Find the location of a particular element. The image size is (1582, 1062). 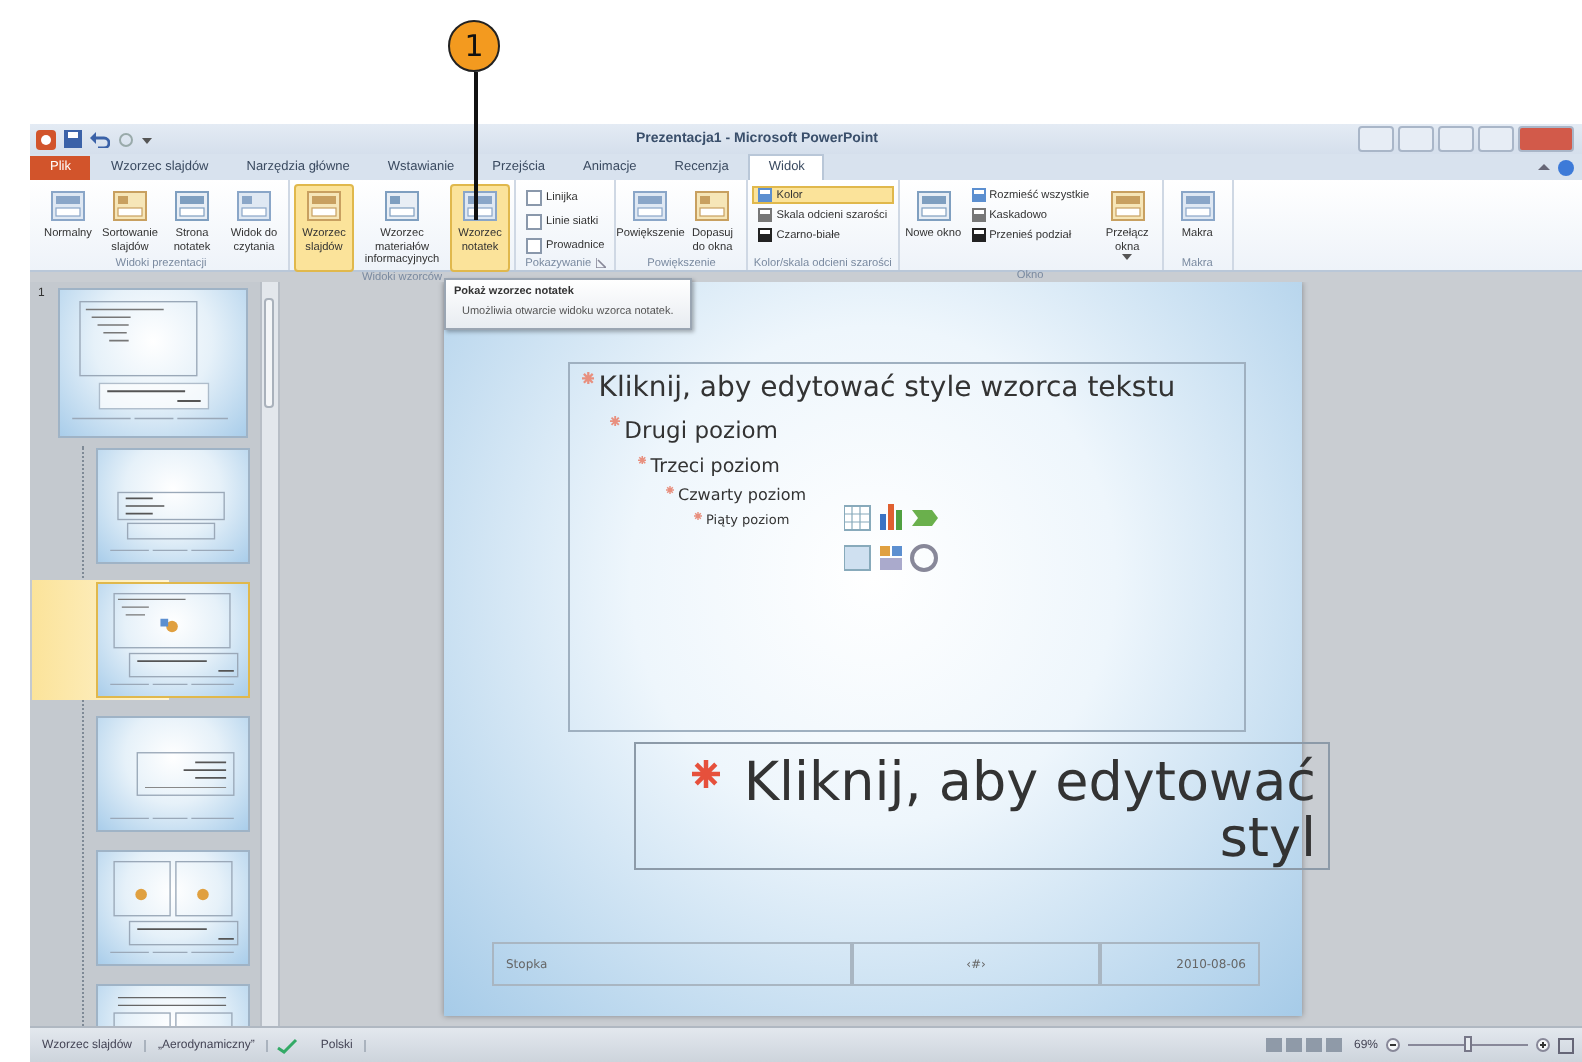

outline-text: Drugi poziom is located at coordinates (701, 430).